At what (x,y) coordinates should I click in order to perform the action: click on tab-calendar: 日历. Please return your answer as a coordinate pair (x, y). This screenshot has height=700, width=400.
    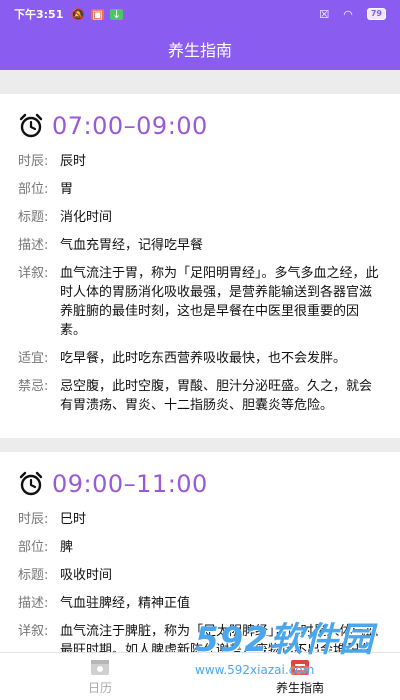
    Looking at the image, I should click on (100, 676).